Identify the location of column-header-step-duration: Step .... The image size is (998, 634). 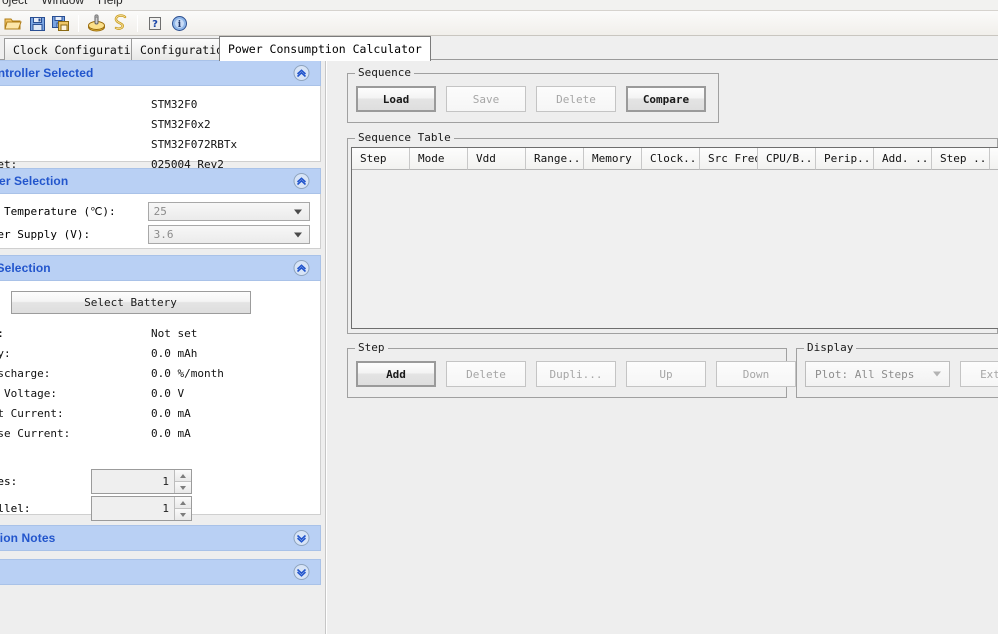
(961, 159).